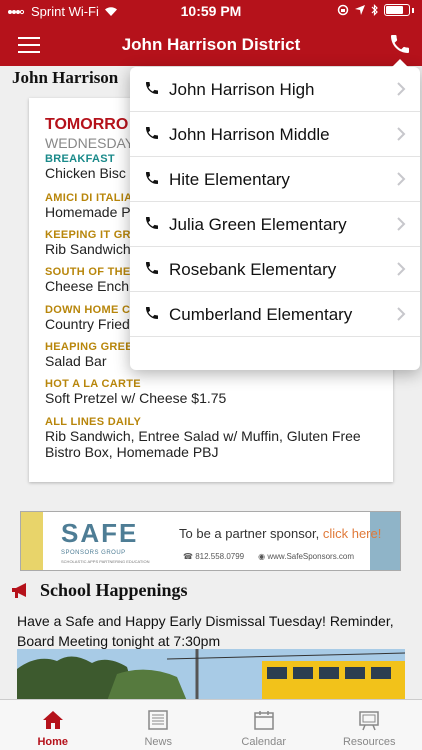 This screenshot has height=750, width=422. Describe the element at coordinates (65, 77) in the screenshot. I see `school-header: John Harrison` at that location.